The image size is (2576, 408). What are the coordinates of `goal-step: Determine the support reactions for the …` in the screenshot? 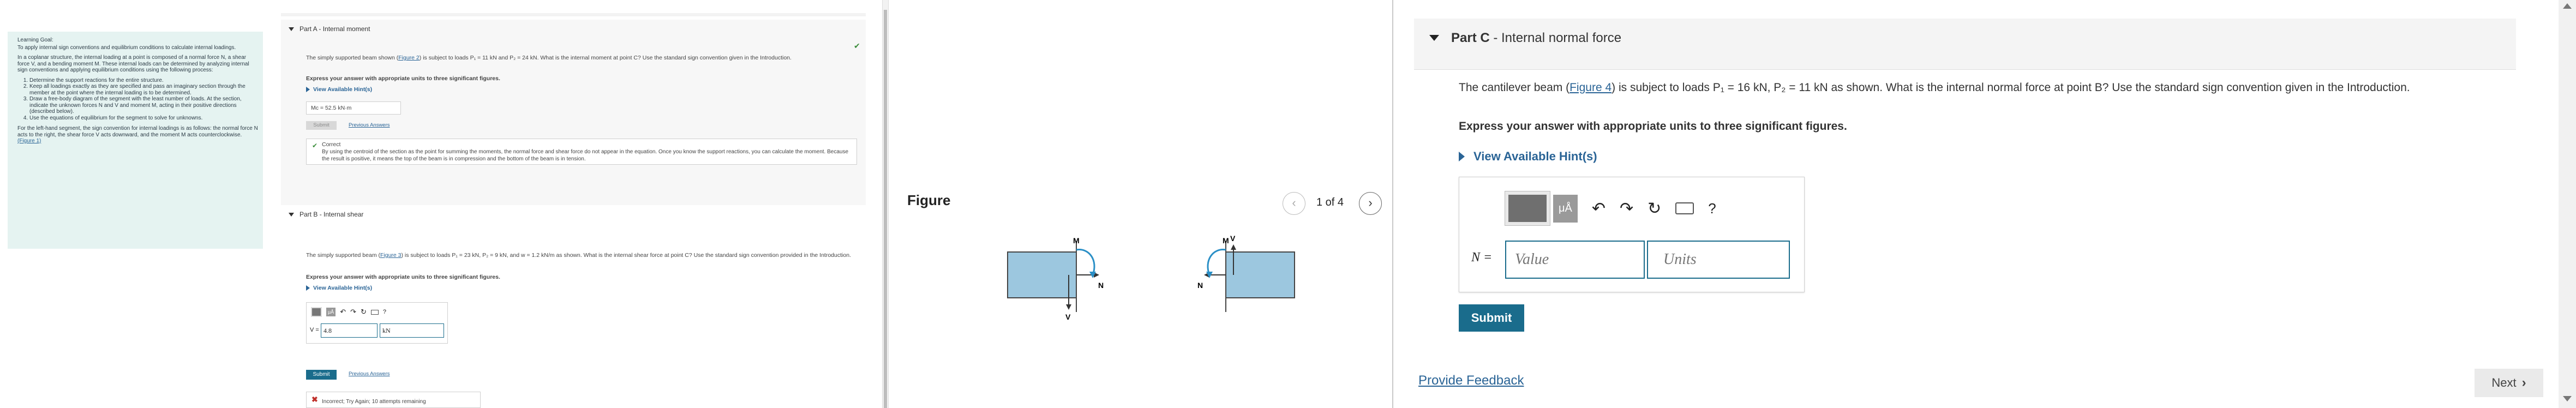 It's located at (144, 80).